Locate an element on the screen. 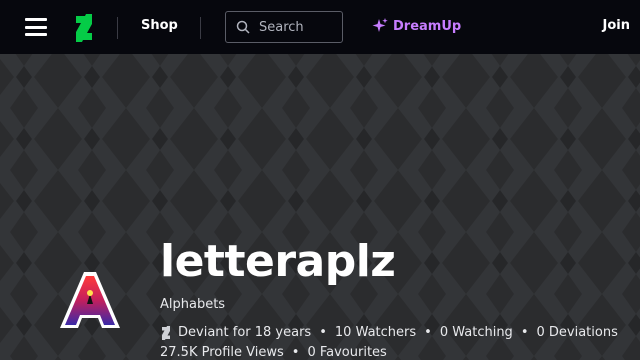  profile-stats-secondary: 27.5K Profile Views • 0 Favourites is located at coordinates (273, 352).